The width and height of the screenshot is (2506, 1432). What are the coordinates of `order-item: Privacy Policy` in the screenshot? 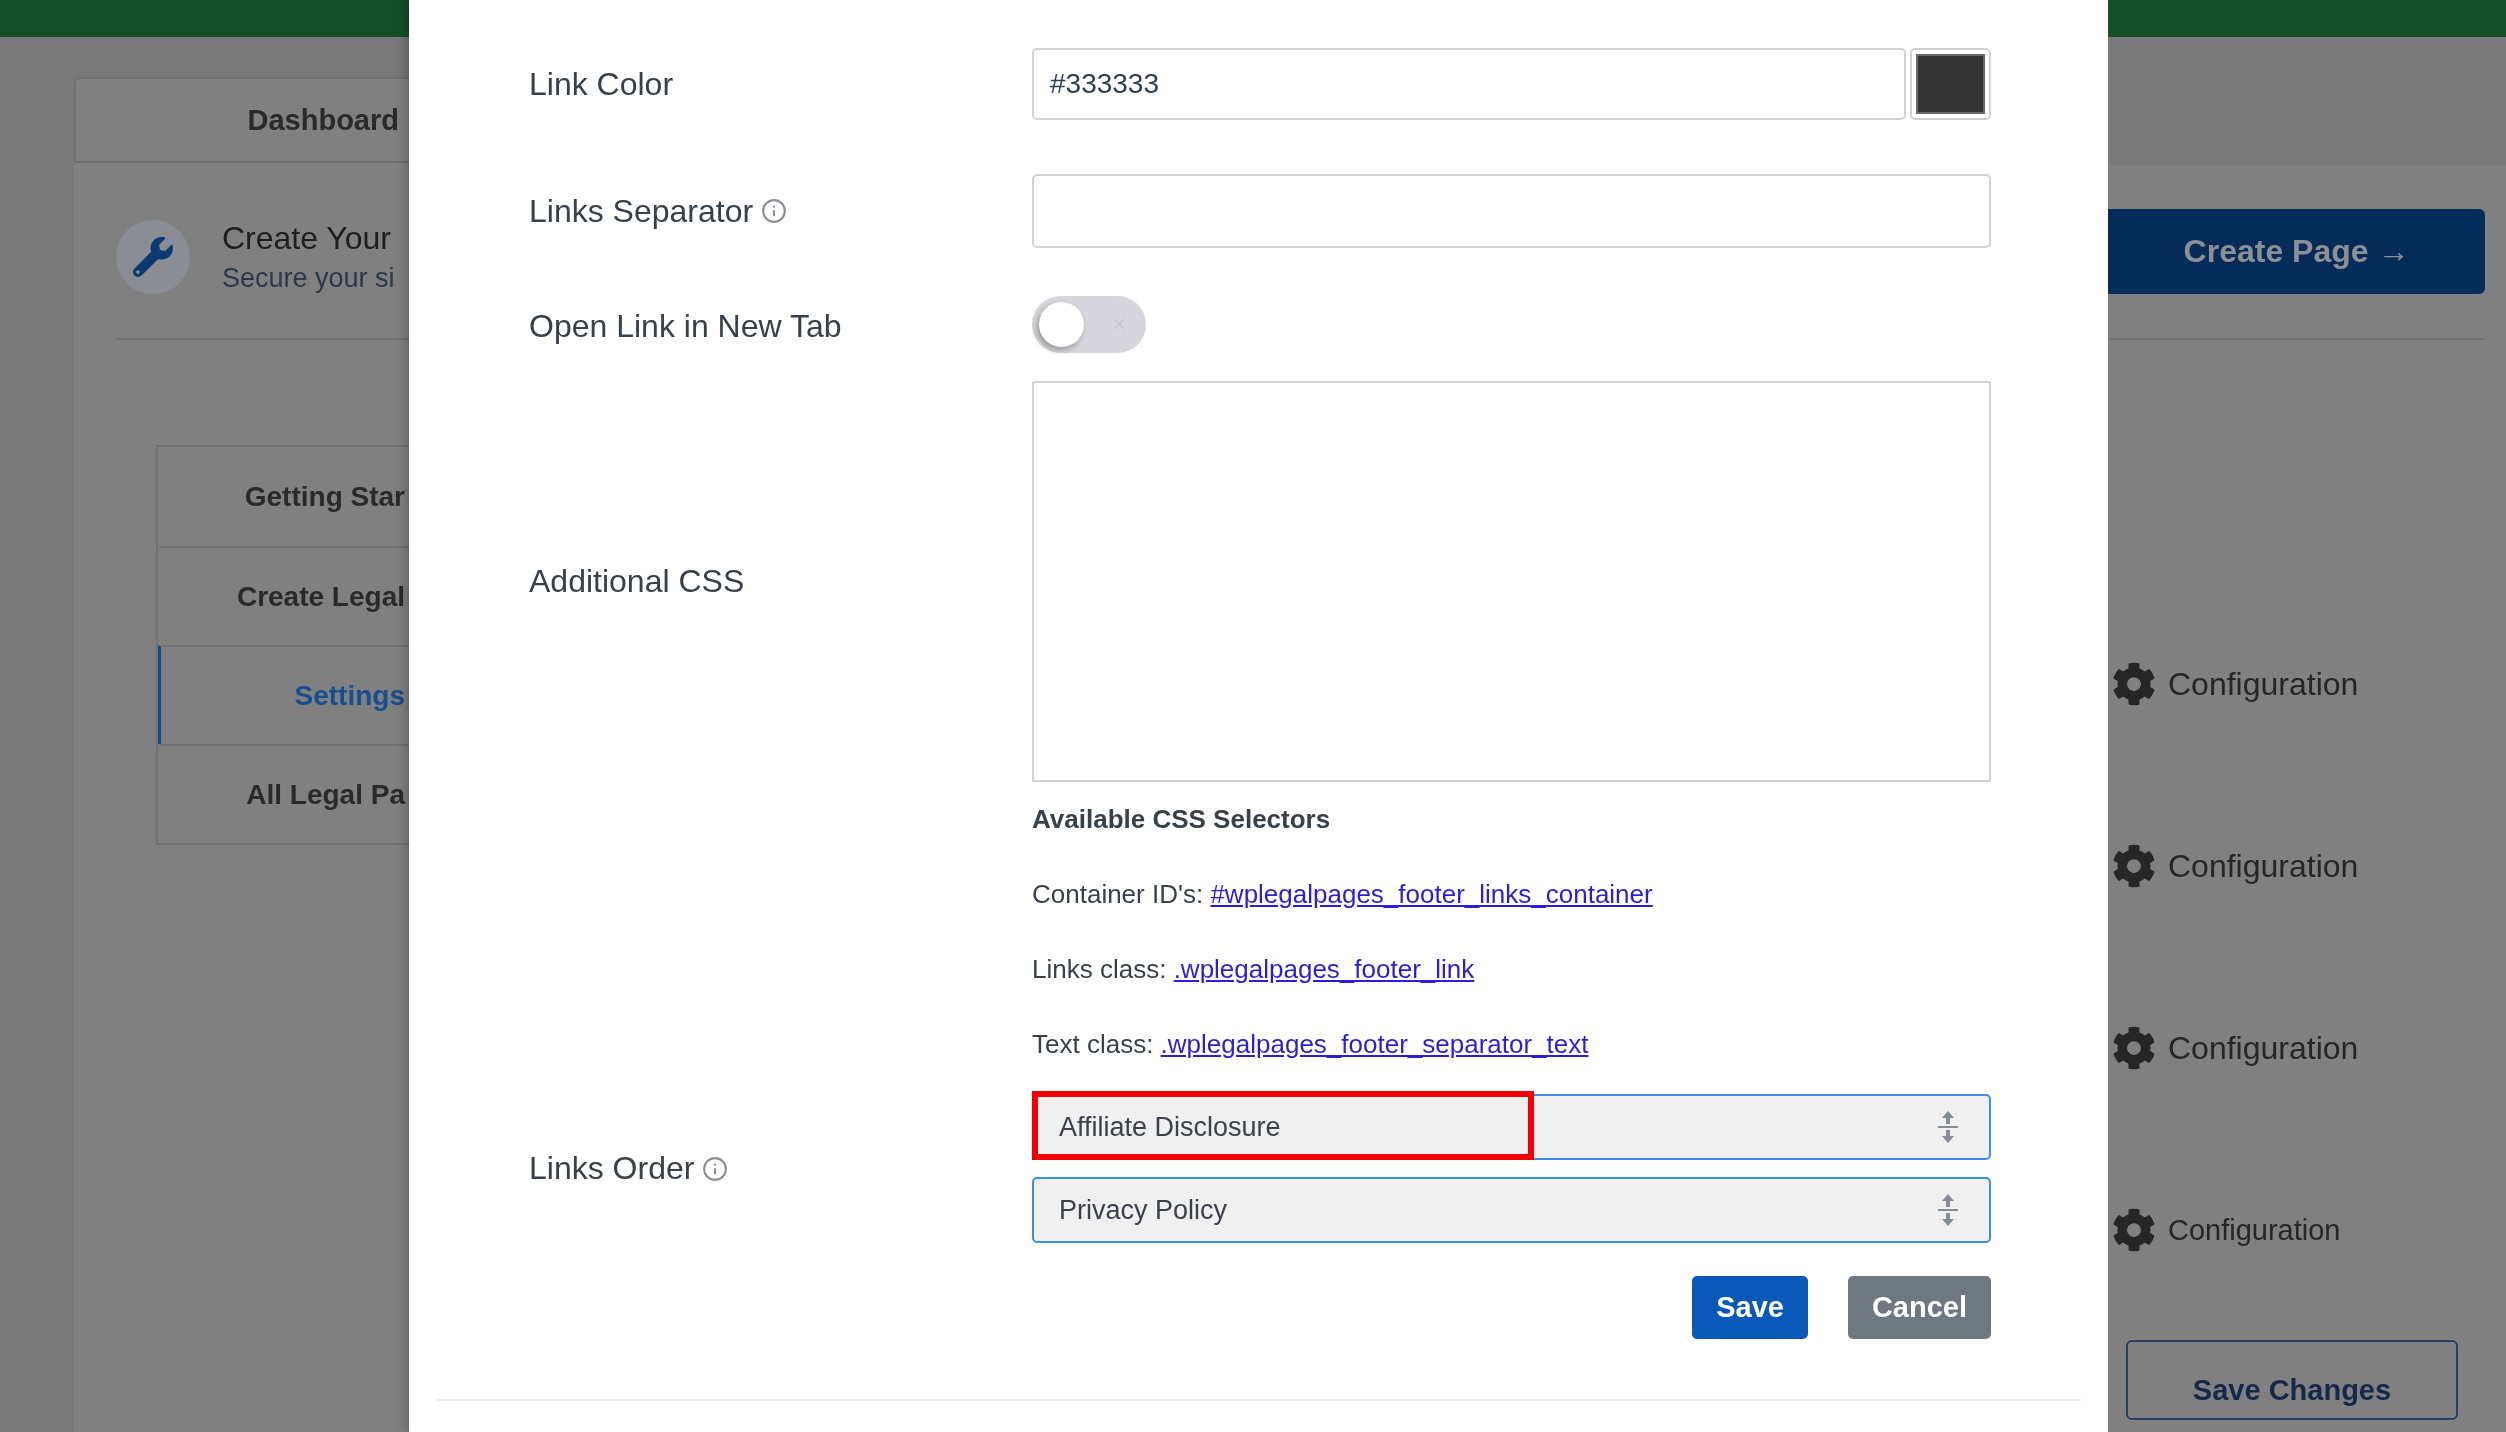 It's located at (1511, 1210).